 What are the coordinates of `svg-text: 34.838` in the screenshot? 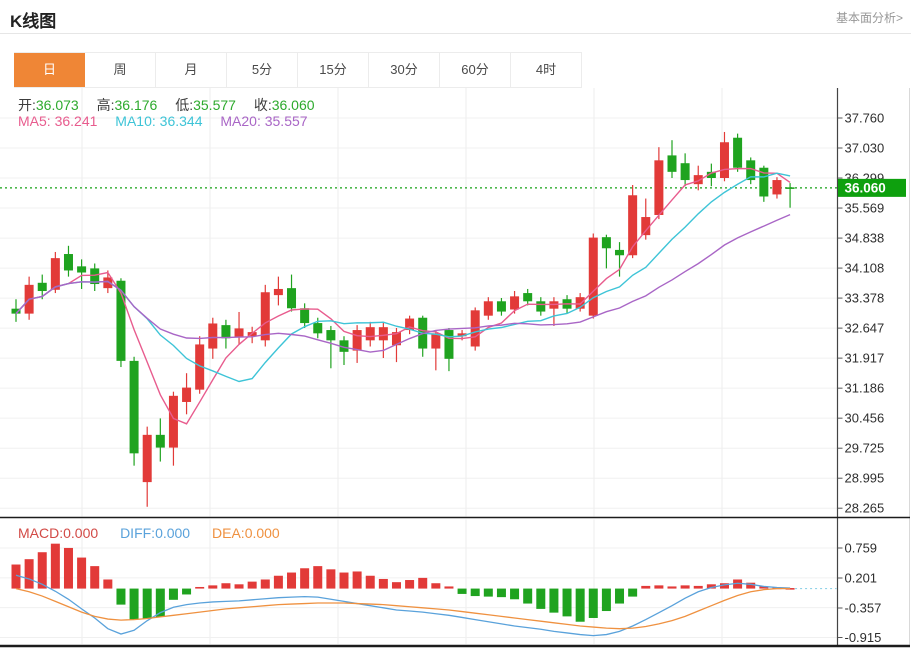 It's located at (865, 238).